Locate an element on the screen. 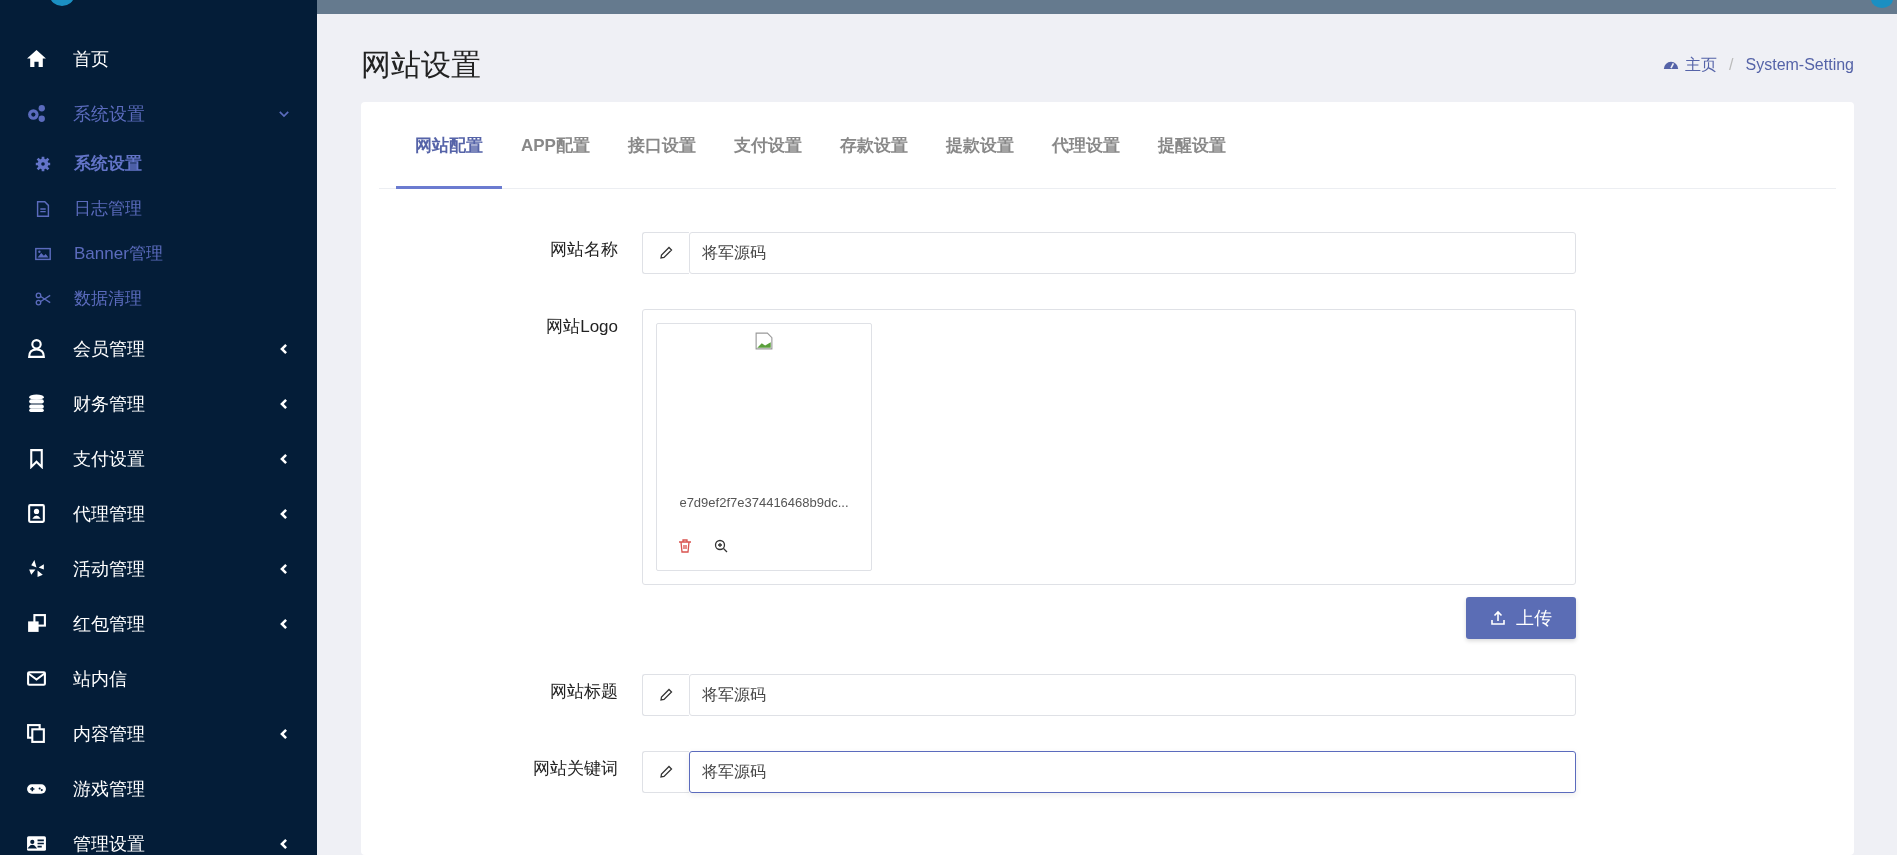 The height and width of the screenshot is (855, 1897). broken-image-icon is located at coordinates (764, 341).